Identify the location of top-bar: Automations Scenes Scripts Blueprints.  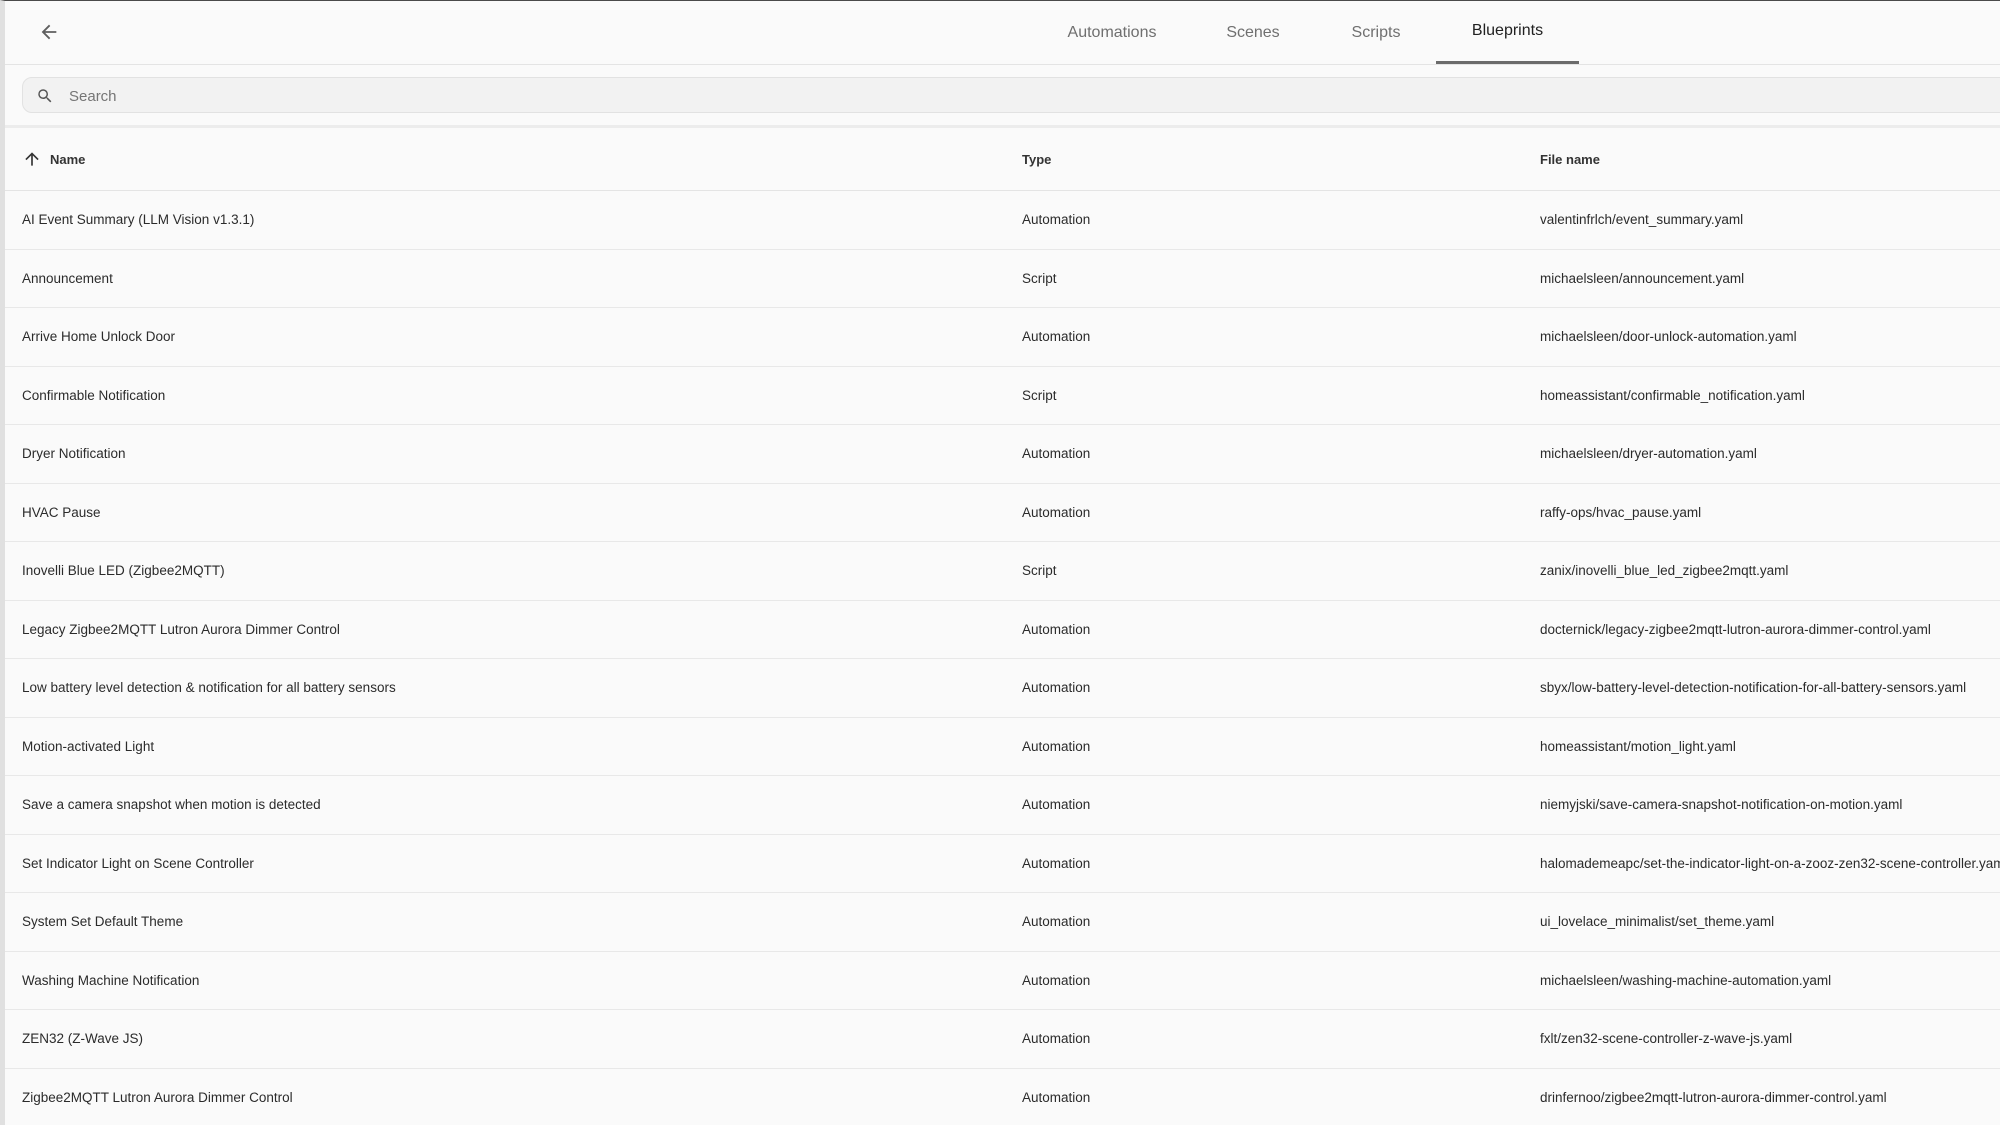
(1002, 33).